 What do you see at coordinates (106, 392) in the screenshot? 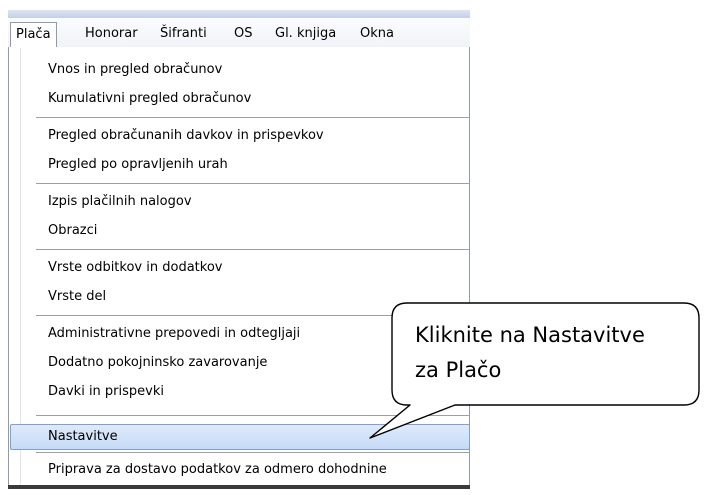
I see `menu-item-davki-in-prispevki: Davki in prispevki` at bounding box center [106, 392].